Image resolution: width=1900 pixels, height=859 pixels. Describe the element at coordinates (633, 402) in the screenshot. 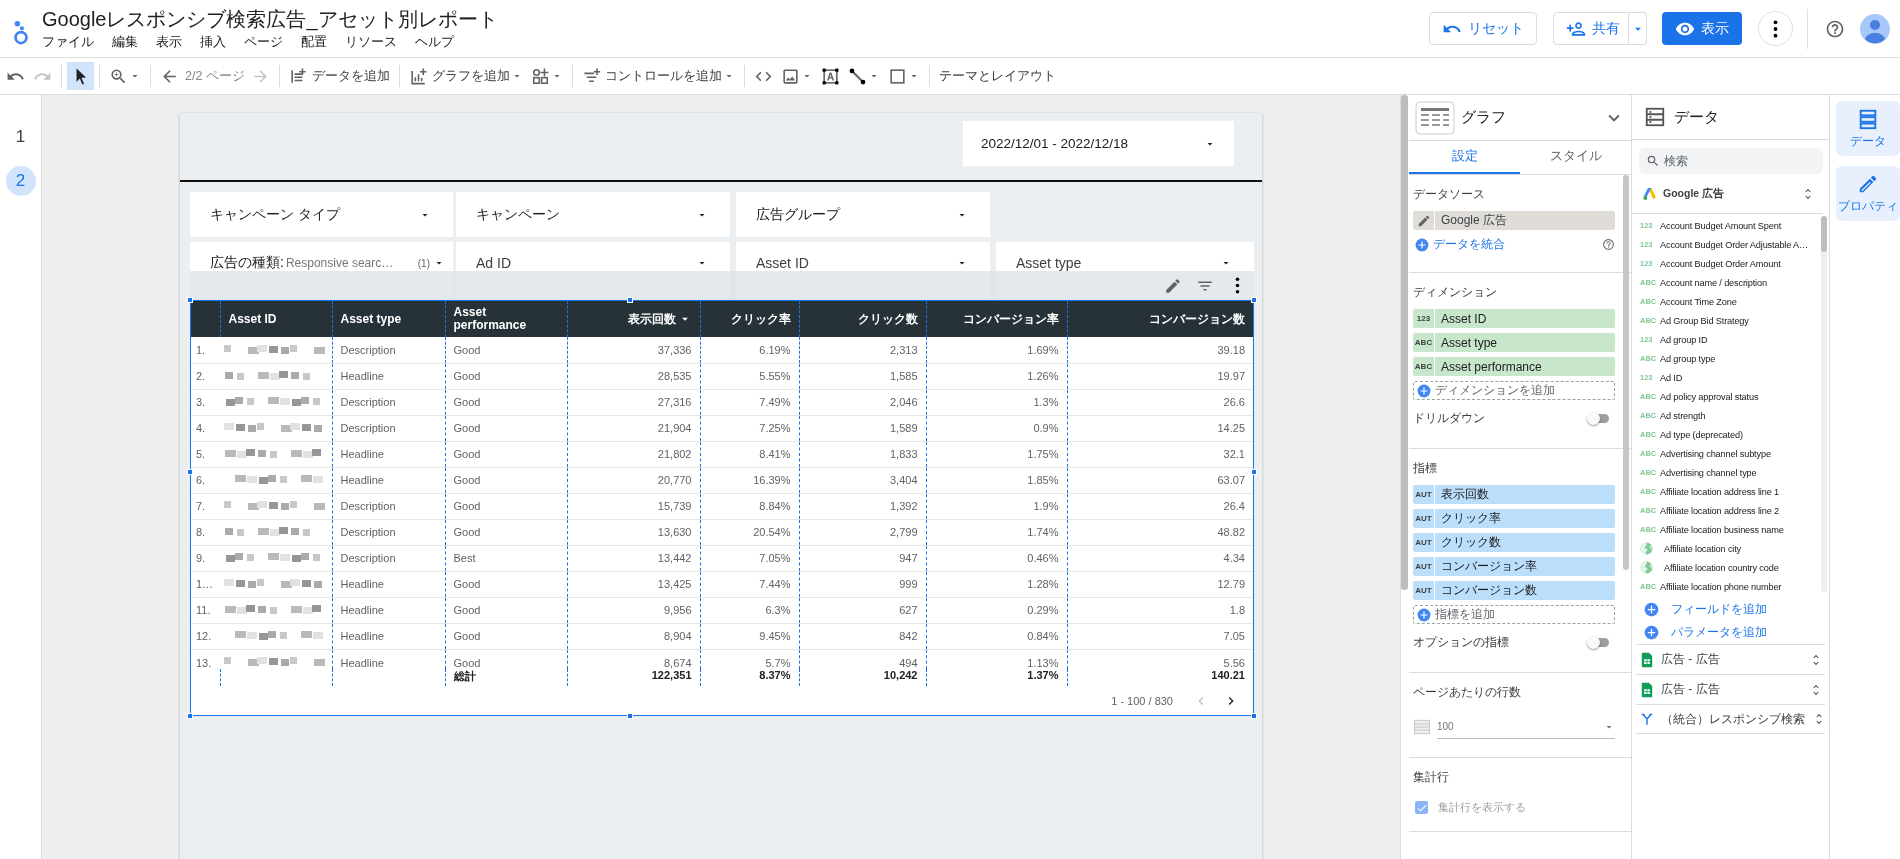

I see `table-cell: 27,316` at that location.